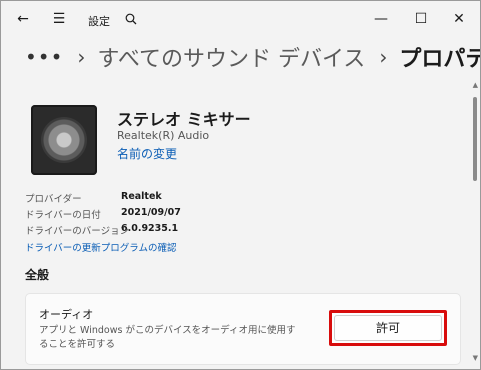 The height and width of the screenshot is (370, 481). I want to click on breadcrumb: ••• › すべてのサウンド デバイス › プロパティ, so click(252, 57).